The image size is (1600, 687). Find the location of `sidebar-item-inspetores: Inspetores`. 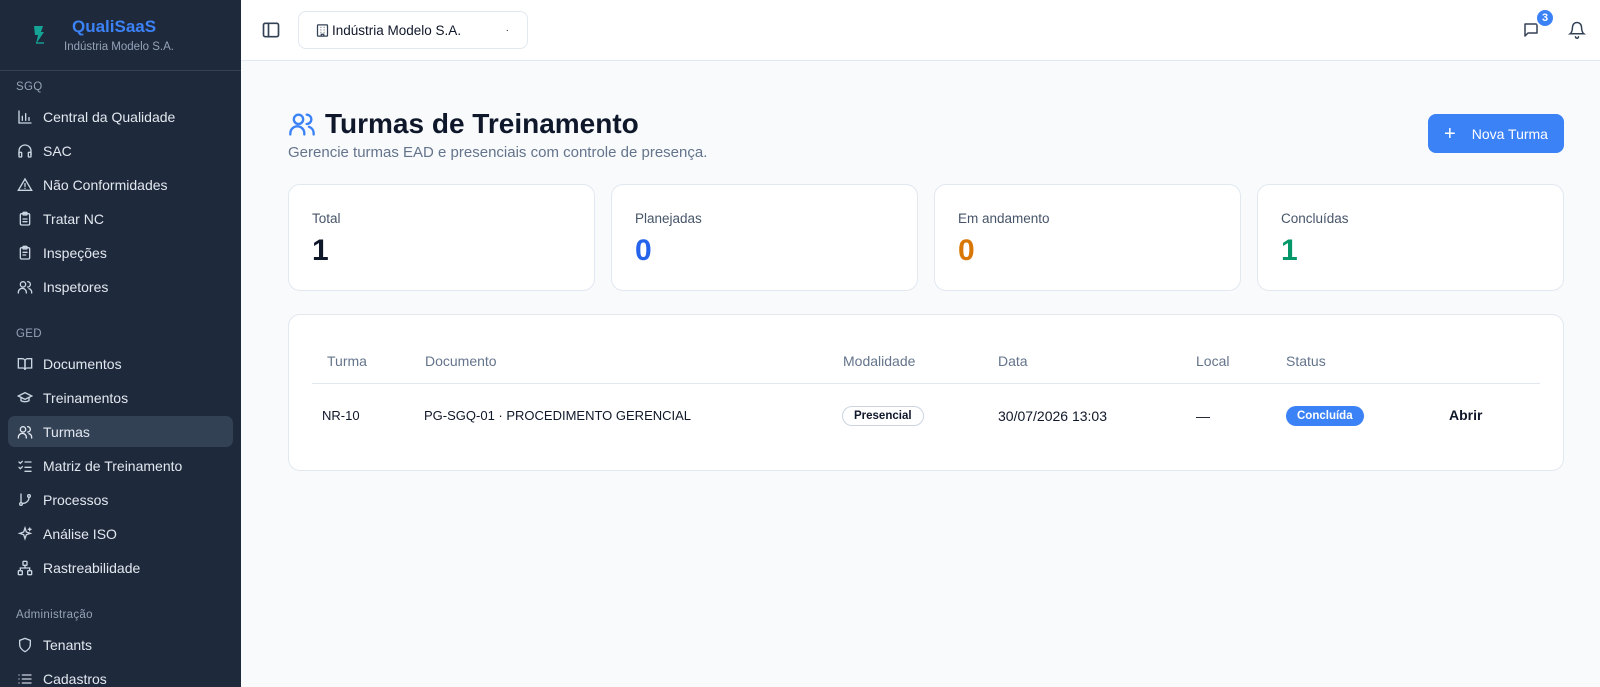

sidebar-item-inspetores: Inspetores is located at coordinates (120, 286).